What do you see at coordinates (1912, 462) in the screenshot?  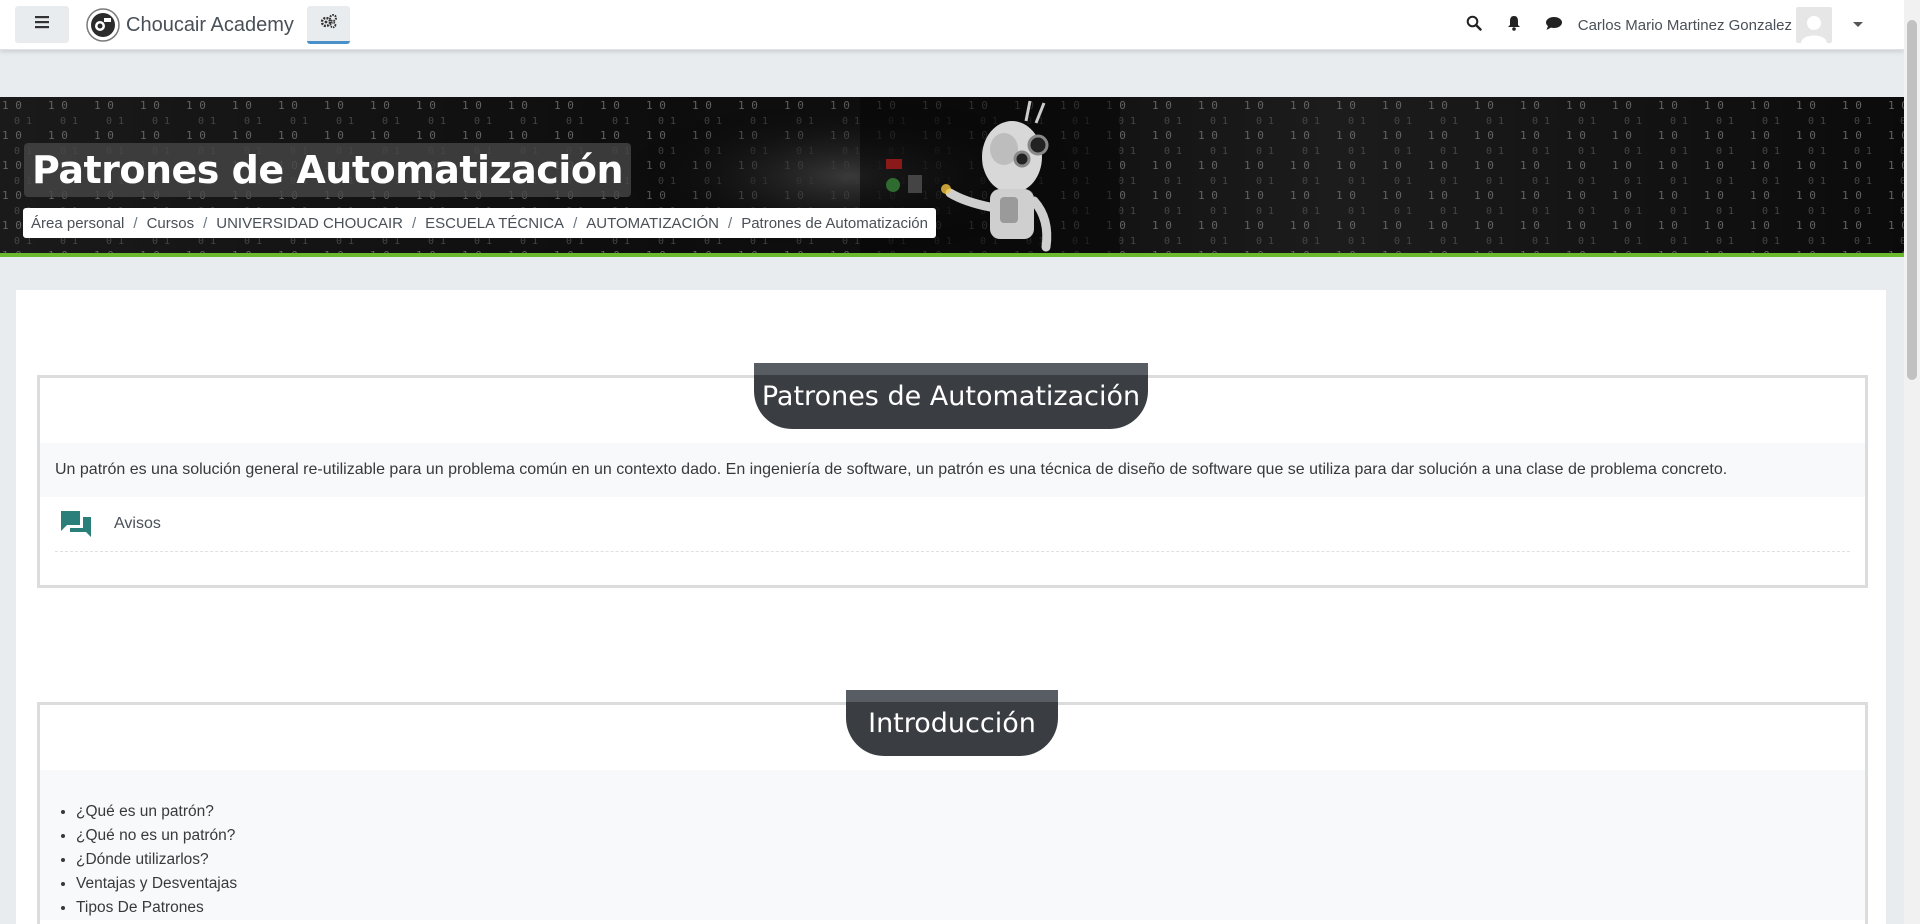 I see `page-scrollbar` at bounding box center [1912, 462].